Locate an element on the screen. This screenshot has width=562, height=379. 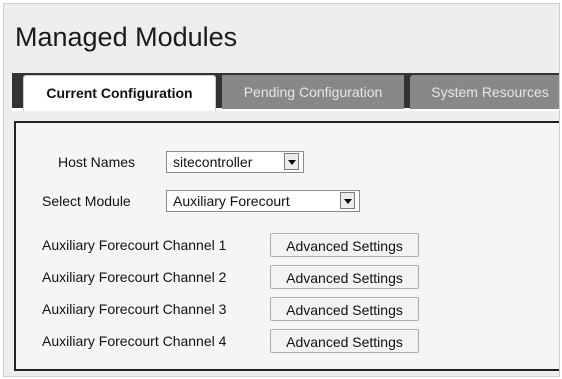
tab-pending-configuration: Pending Configuration is located at coordinates (313, 92).